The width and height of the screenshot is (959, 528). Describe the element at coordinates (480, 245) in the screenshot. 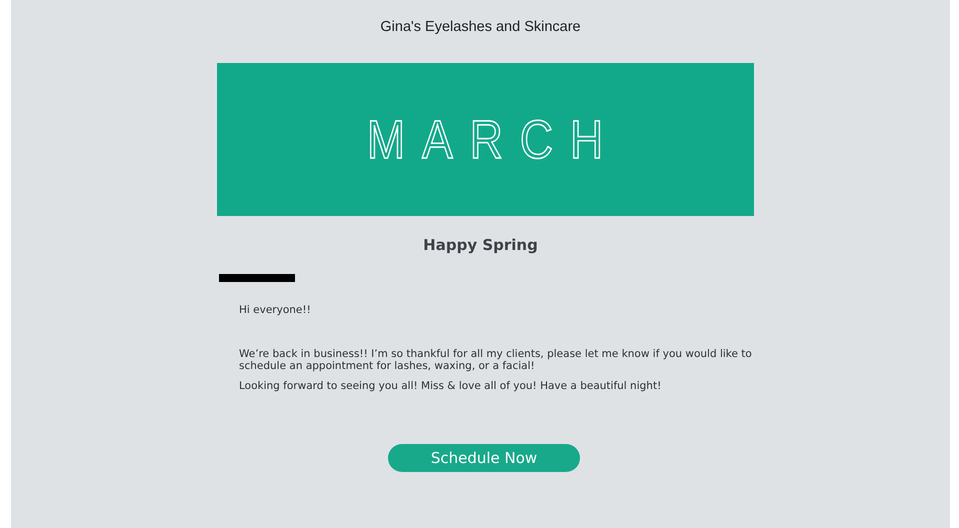

I see `heading: Happy Spring` at that location.